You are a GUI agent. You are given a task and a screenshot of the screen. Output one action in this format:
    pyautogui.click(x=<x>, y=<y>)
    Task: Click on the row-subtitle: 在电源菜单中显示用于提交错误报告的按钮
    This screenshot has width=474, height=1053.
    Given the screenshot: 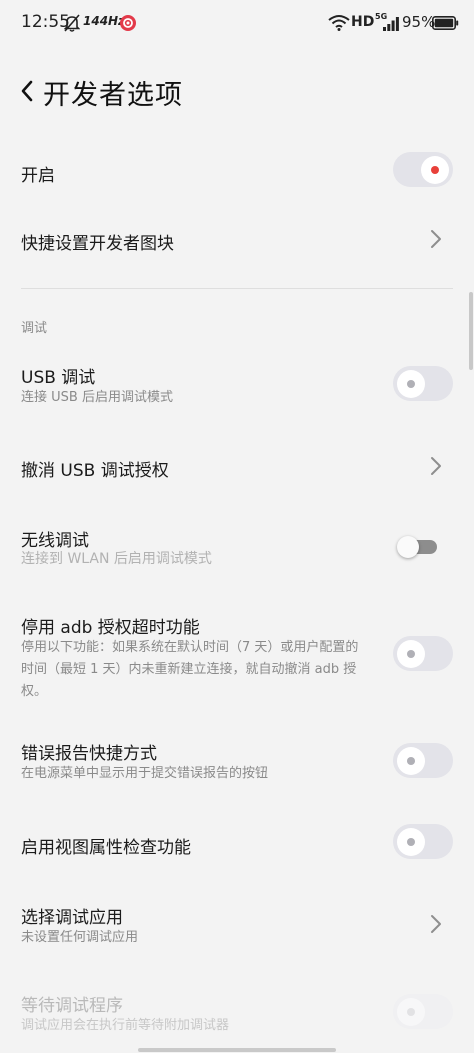 What is the action you would take?
    pyautogui.click(x=145, y=773)
    